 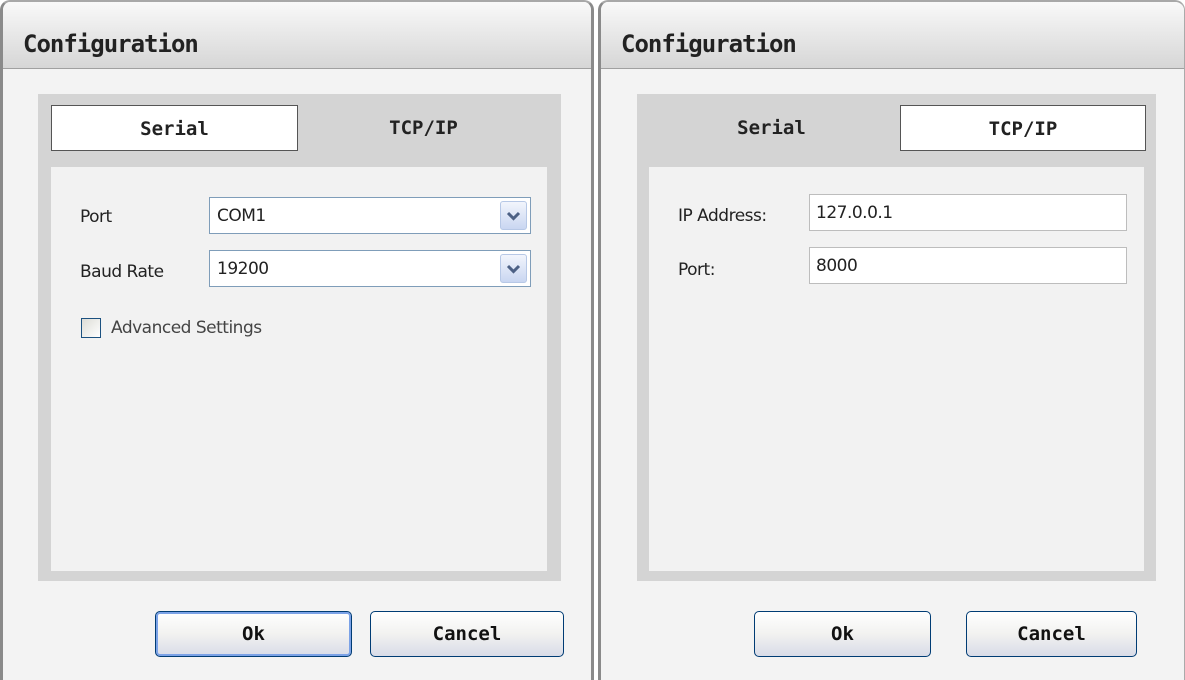 I want to click on advanced-settings-label: Advanced Settings, so click(x=186, y=328).